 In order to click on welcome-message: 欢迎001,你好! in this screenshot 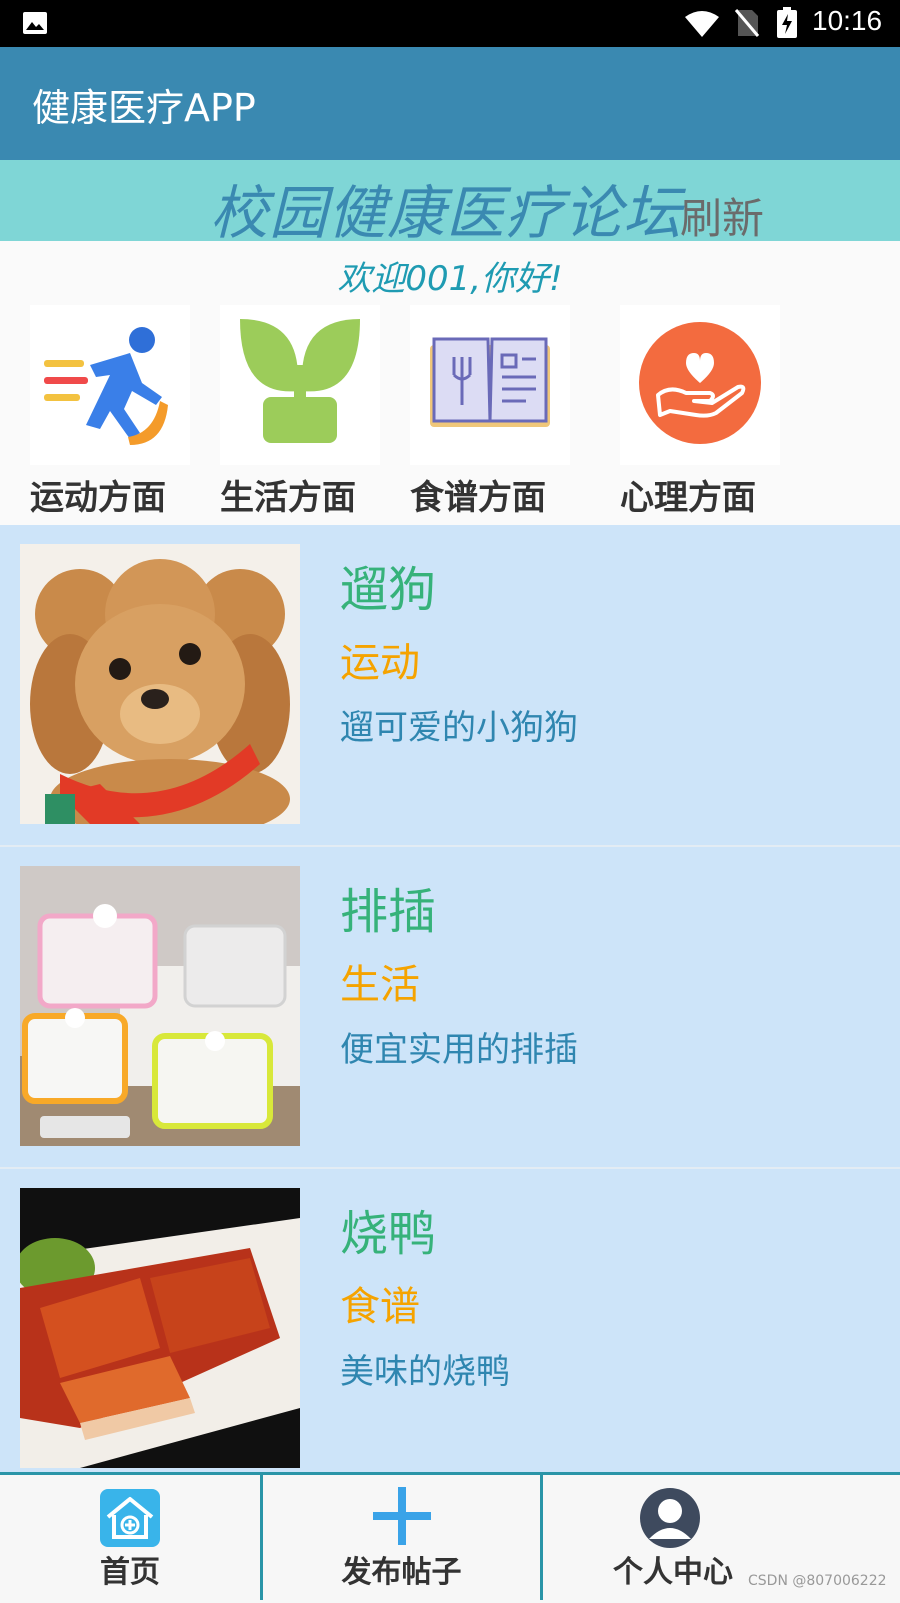, I will do `click(450, 279)`.